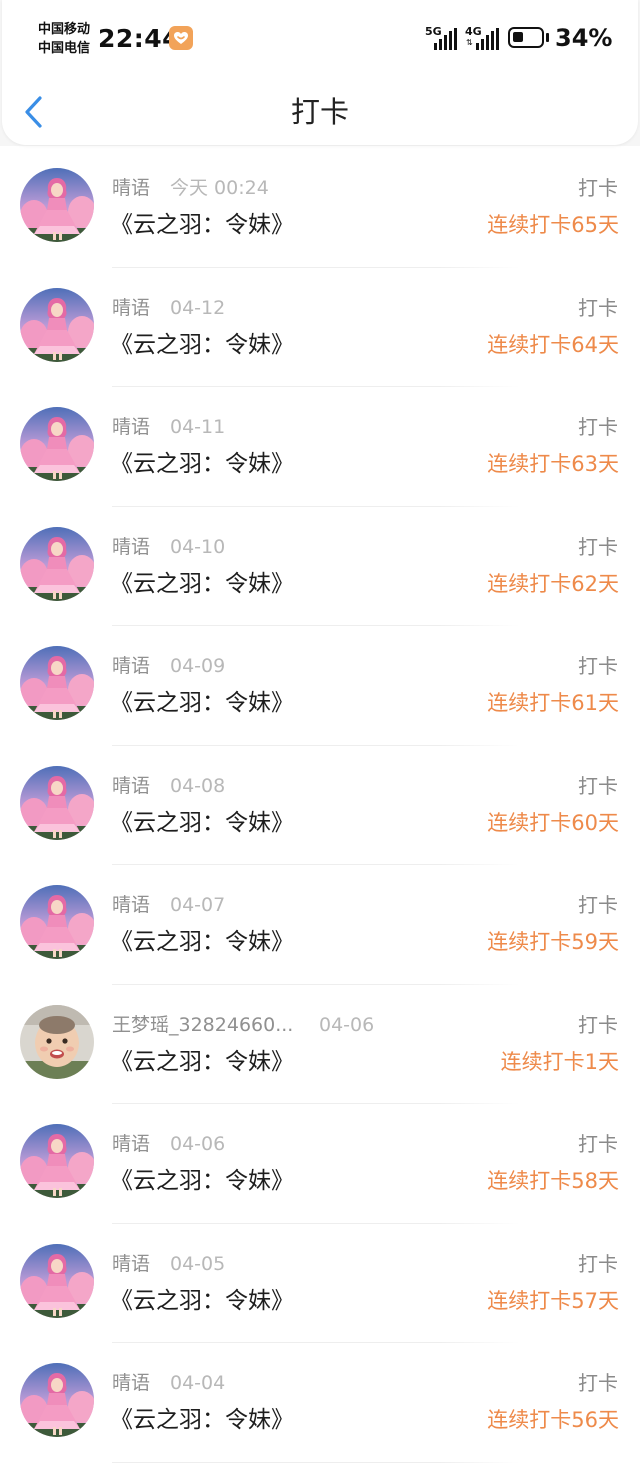 Image resolution: width=640 pixels, height=1463 pixels. I want to click on carrier-2: 中国电信, so click(64, 48).